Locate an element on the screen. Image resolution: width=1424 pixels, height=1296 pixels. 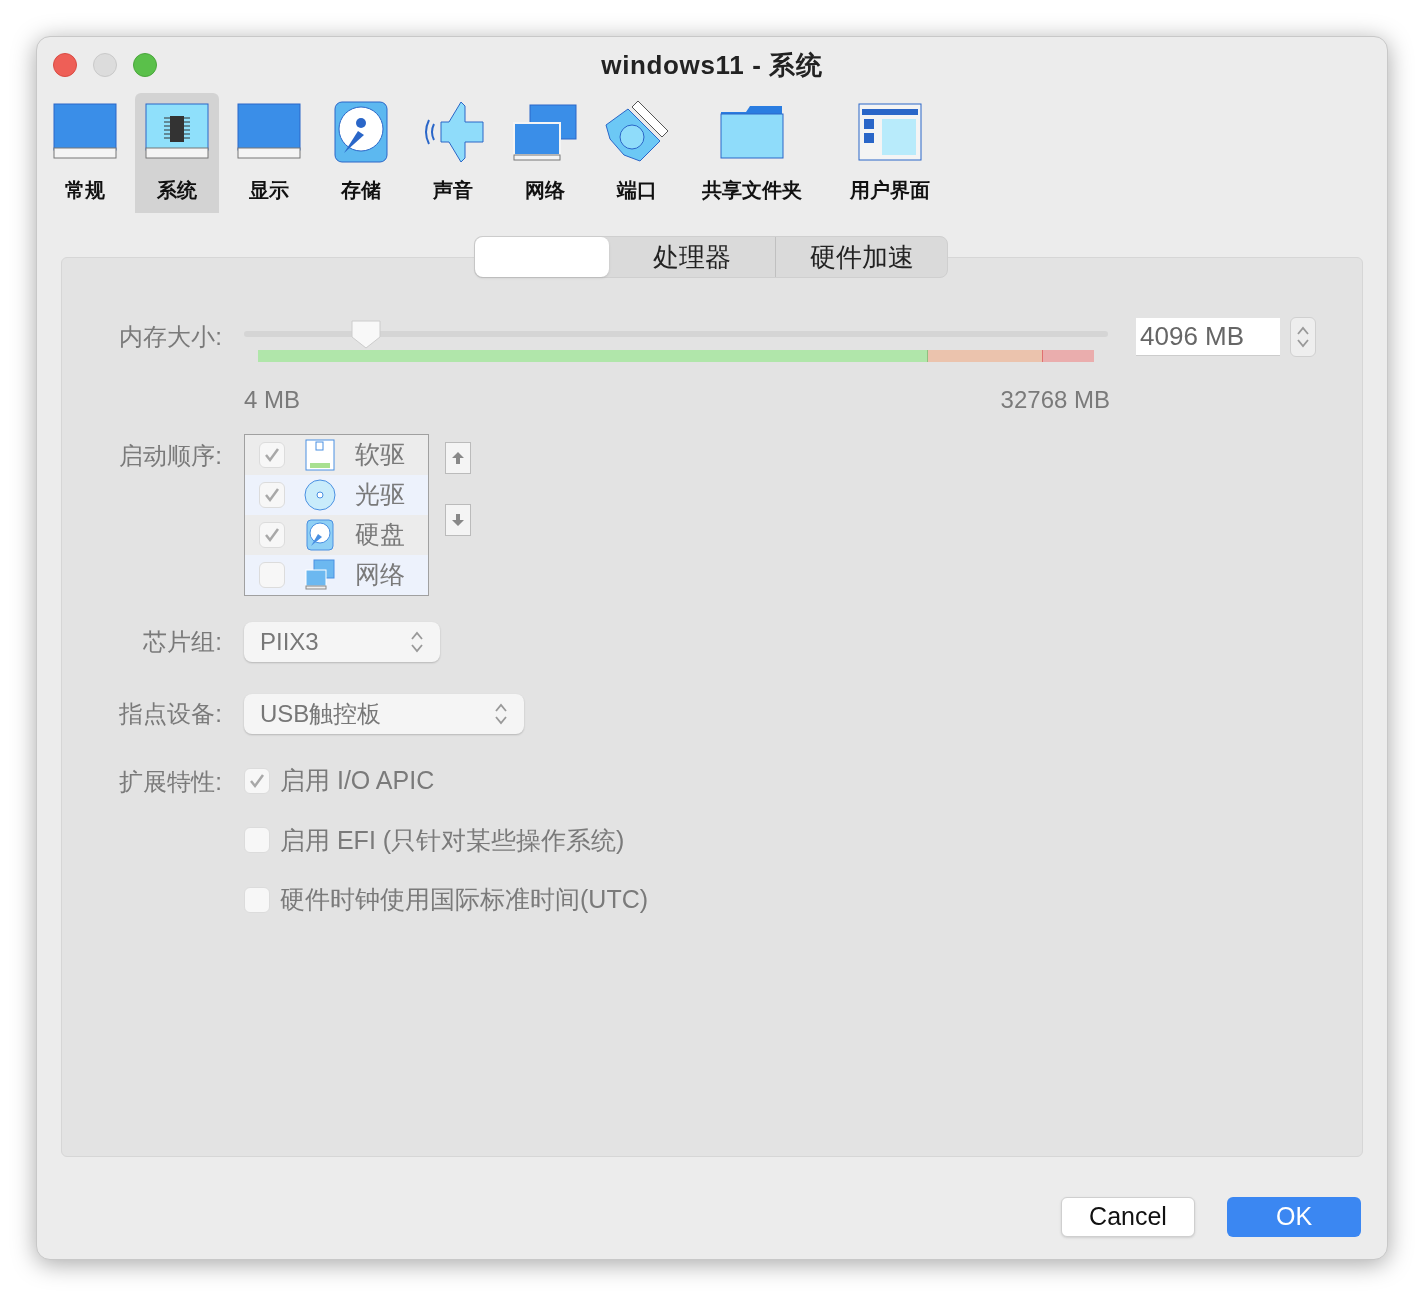
dialog-button: Cancel is located at coordinates (1128, 1217).